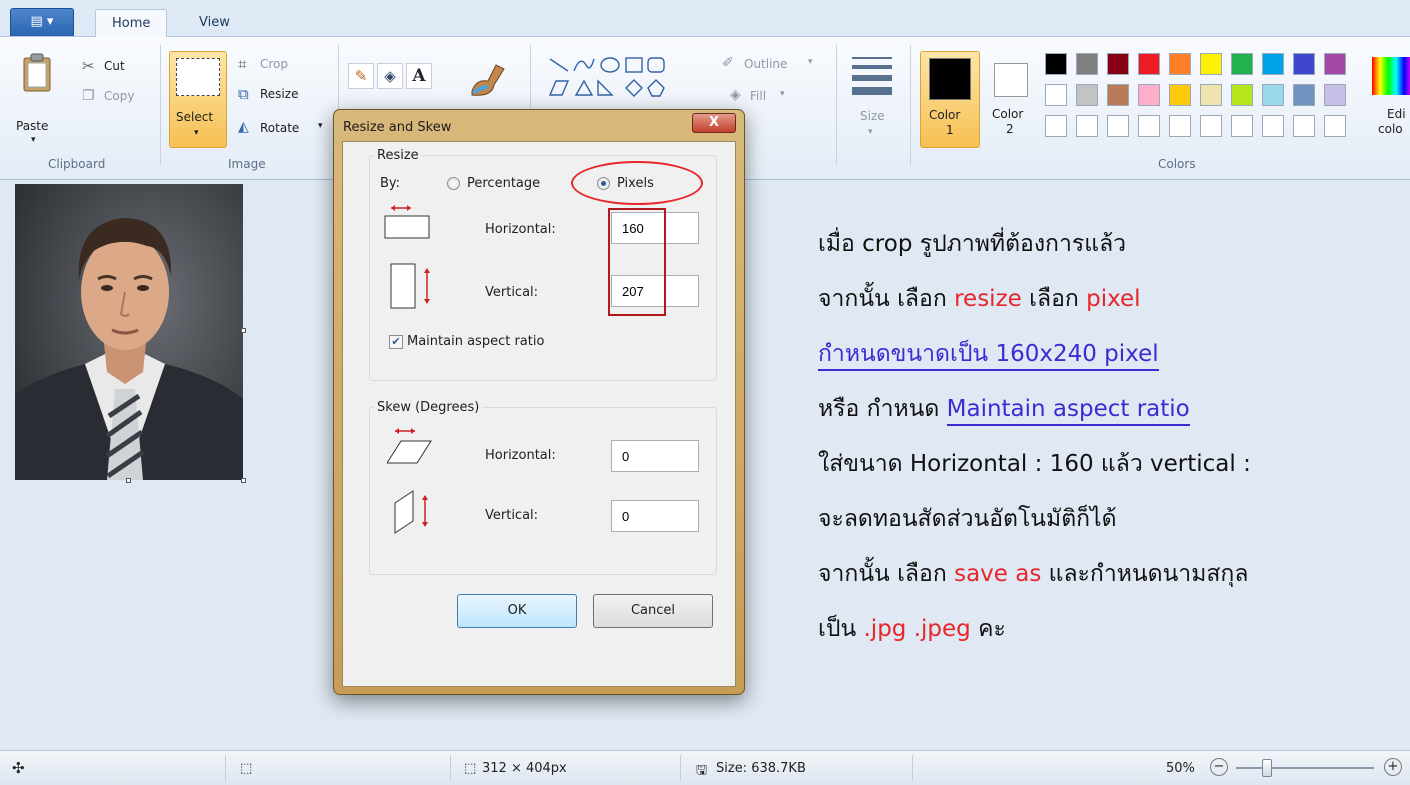 The image size is (1410, 785). I want to click on status-separator, so click(680, 768).